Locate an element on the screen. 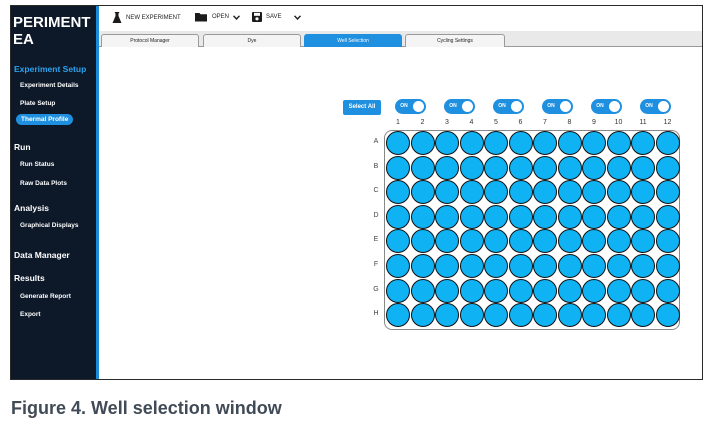 Image resolution: width=714 pixels, height=436 pixels. well-c12 is located at coordinates (667, 192).